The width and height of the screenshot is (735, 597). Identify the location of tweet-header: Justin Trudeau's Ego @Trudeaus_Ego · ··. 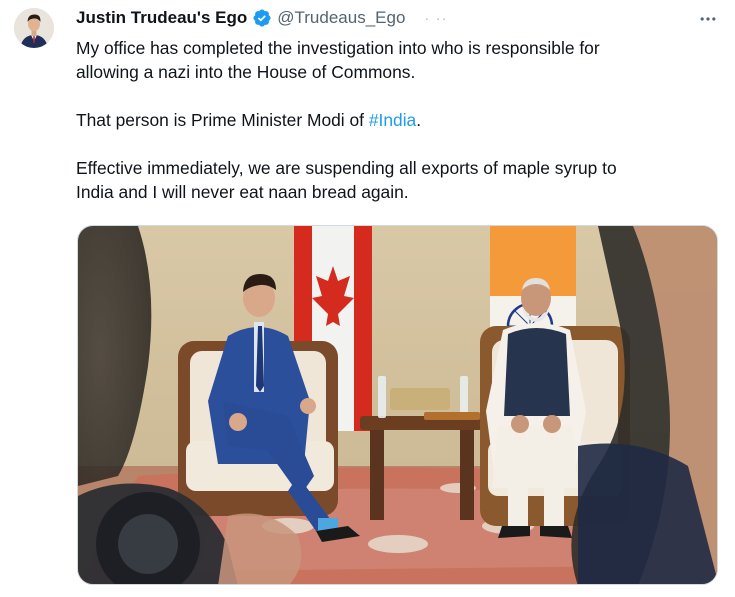
(356, 18).